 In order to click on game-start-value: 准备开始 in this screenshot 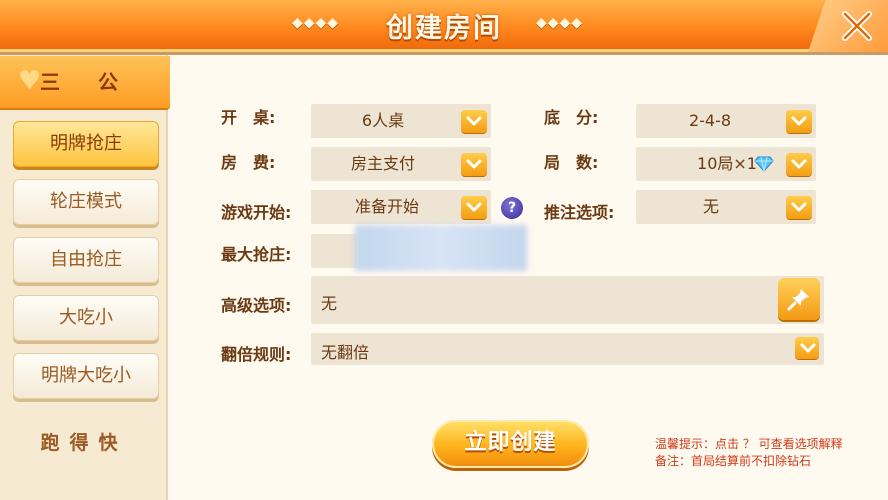, I will do `click(386, 206)`.